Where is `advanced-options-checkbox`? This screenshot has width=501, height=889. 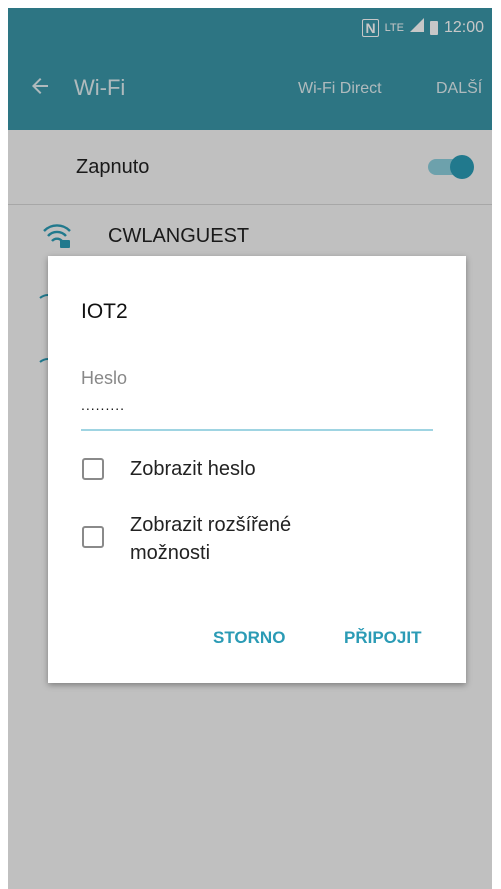
advanced-options-checkbox is located at coordinates (93, 537).